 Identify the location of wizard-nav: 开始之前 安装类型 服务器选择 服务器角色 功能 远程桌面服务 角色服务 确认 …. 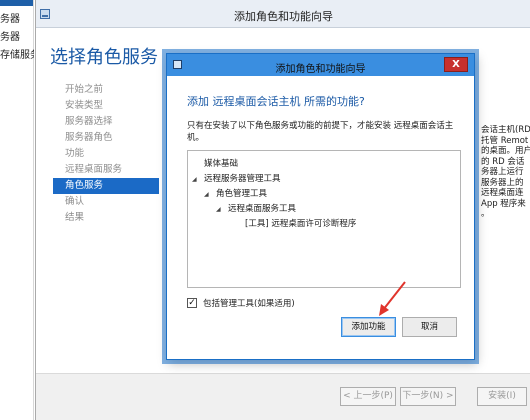
(106, 154).